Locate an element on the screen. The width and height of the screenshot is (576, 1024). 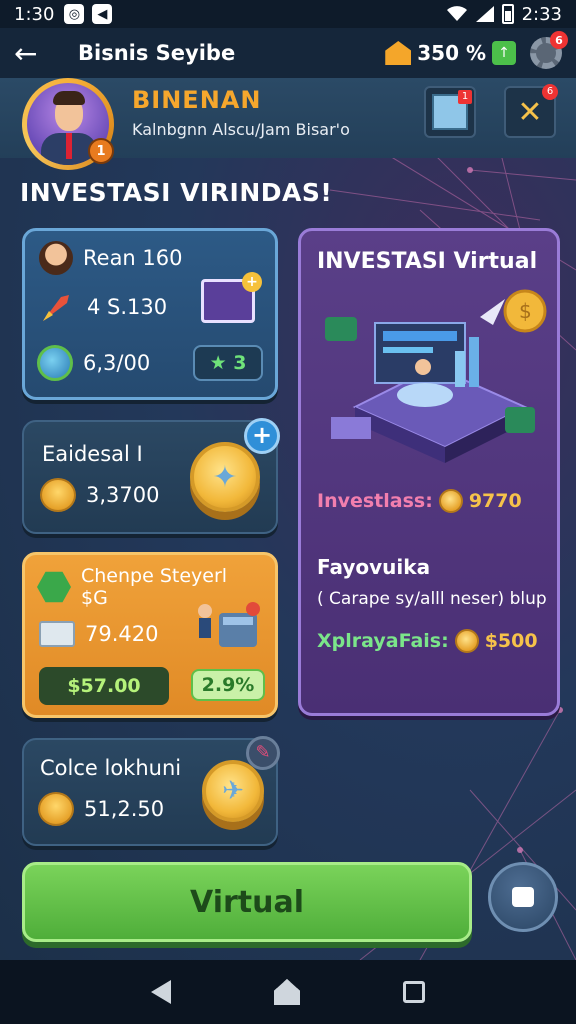
card2-amount: 3,3700 is located at coordinates (123, 495).